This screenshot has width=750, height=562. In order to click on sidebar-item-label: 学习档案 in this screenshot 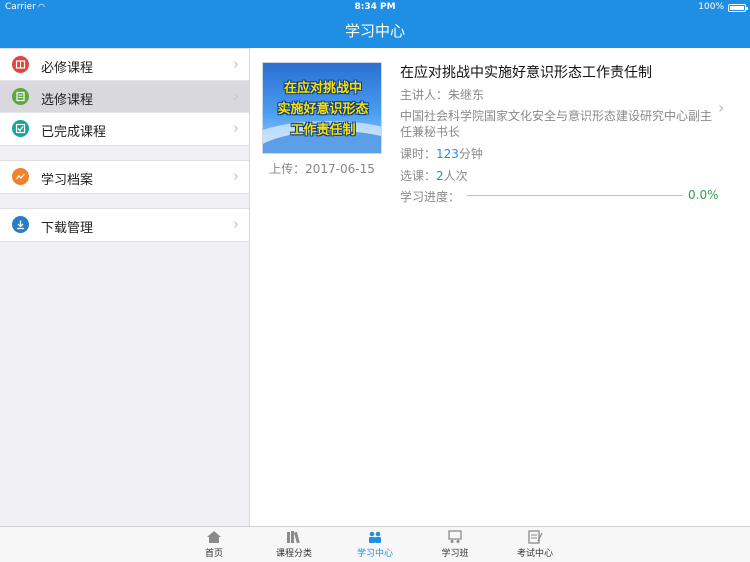, I will do `click(67, 180)`.